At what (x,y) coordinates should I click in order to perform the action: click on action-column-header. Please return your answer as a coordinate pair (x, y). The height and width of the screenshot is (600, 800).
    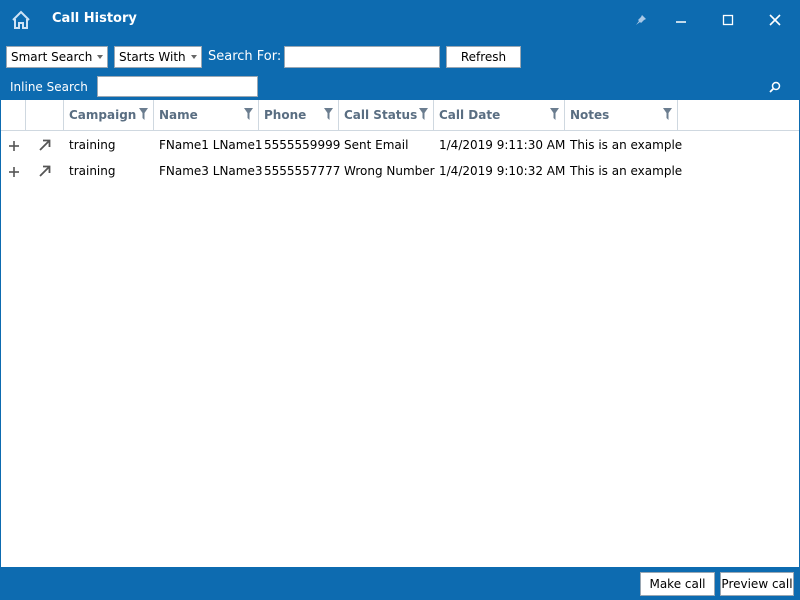
    Looking at the image, I should click on (45, 115).